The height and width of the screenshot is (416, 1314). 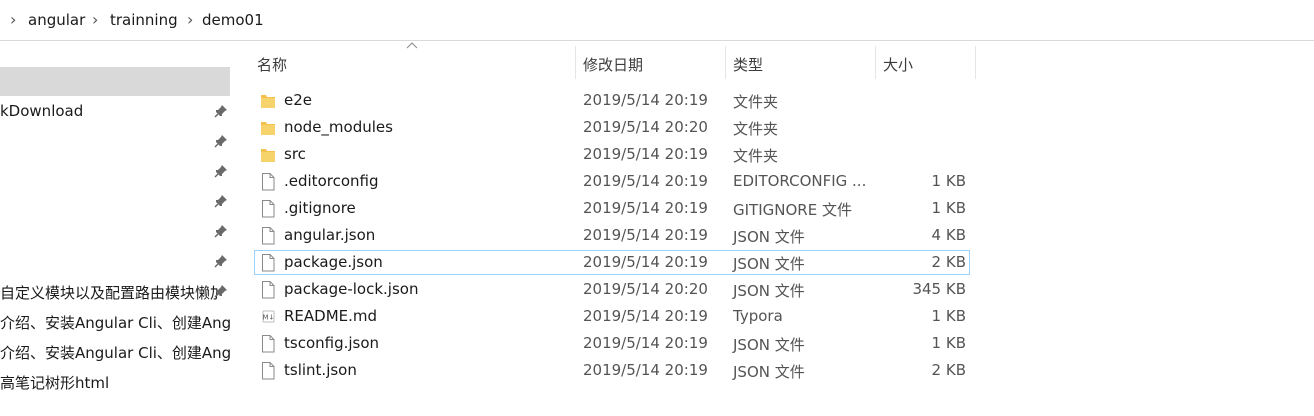 What do you see at coordinates (338, 127) in the screenshot?
I see `file-name: node_modules` at bounding box center [338, 127].